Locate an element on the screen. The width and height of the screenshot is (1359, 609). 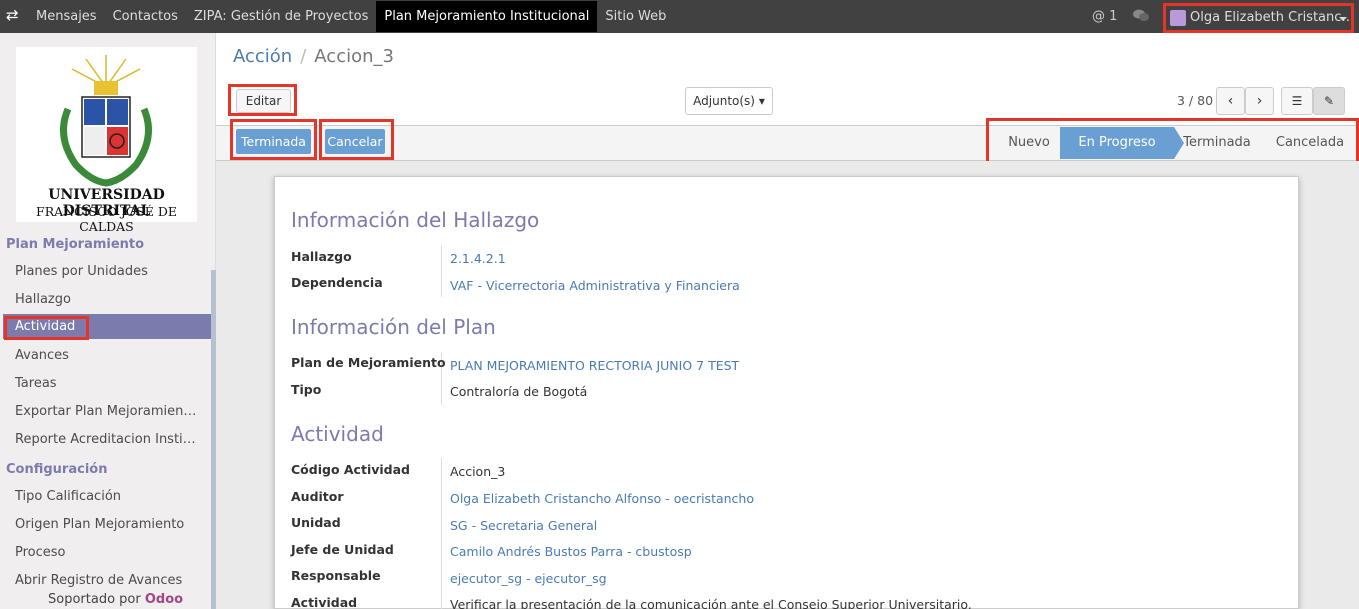
next-record-button: › is located at coordinates (1259, 101).